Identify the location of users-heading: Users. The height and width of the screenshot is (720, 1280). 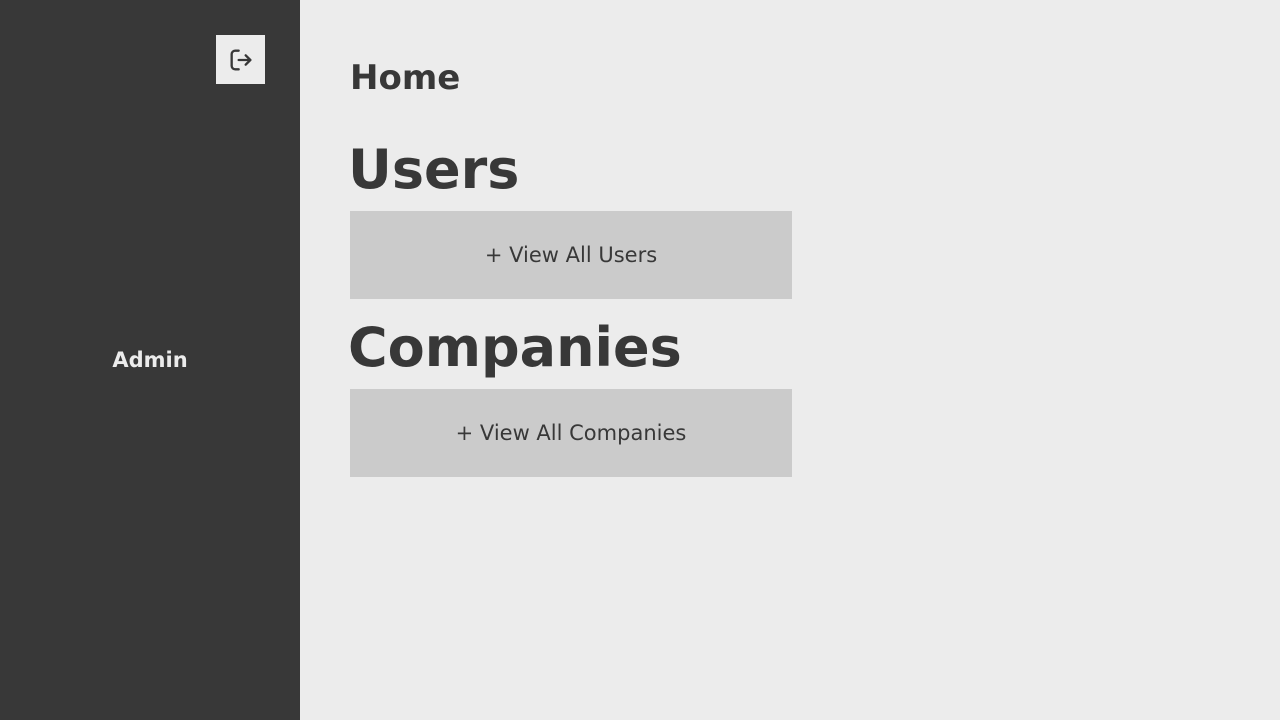
(434, 169).